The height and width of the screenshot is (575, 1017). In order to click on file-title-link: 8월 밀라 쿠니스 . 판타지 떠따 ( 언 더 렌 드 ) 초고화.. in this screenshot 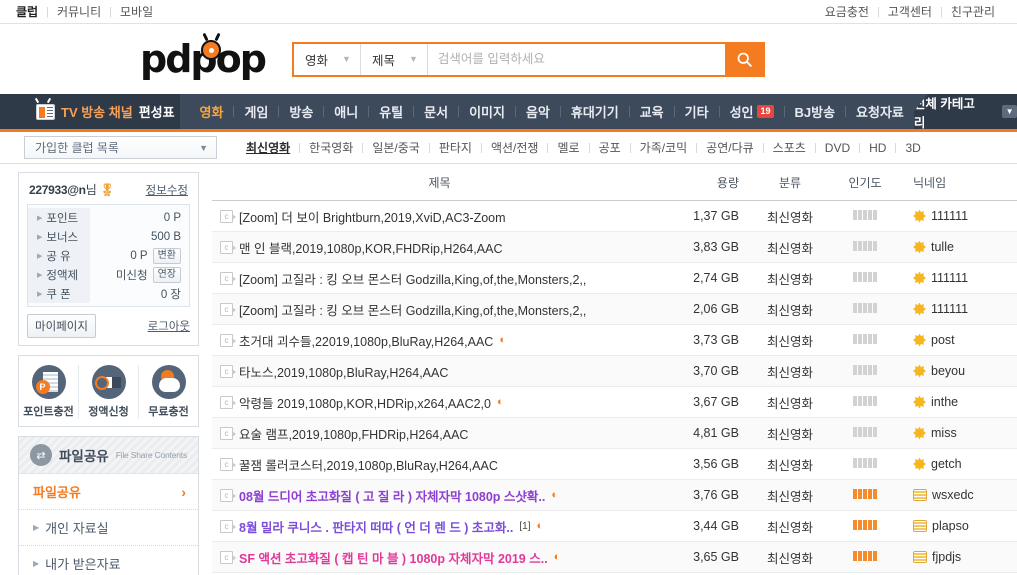, I will do `click(376, 526)`.